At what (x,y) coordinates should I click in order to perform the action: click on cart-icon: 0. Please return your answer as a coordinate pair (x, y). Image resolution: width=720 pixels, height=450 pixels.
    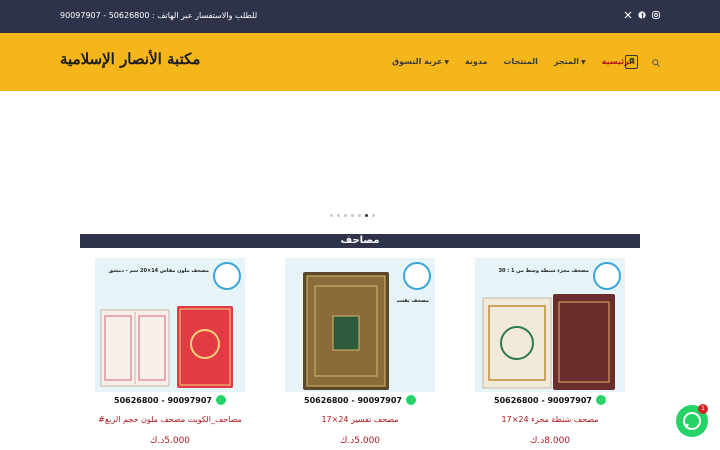
    Looking at the image, I should click on (631, 62).